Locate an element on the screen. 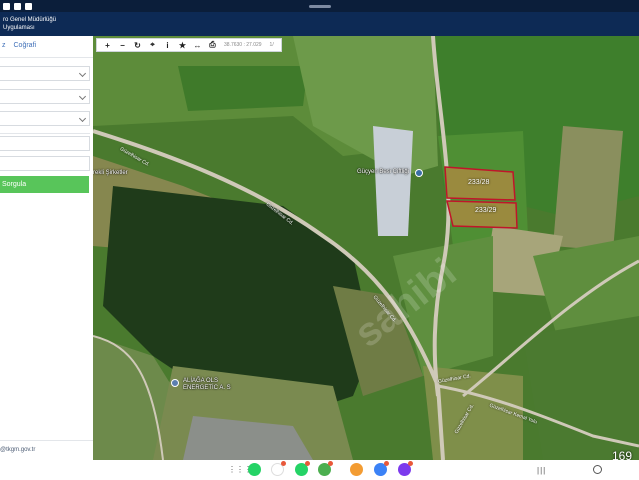  parcel-input is located at coordinates (45, 163).